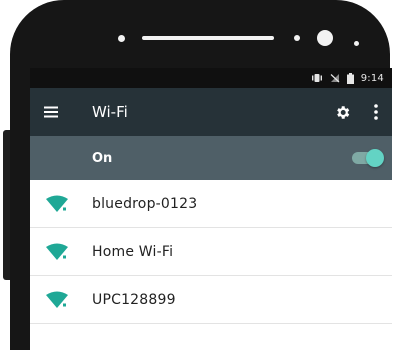  Describe the element at coordinates (110, 112) in the screenshot. I see `page-title: Wi-Fi` at that location.